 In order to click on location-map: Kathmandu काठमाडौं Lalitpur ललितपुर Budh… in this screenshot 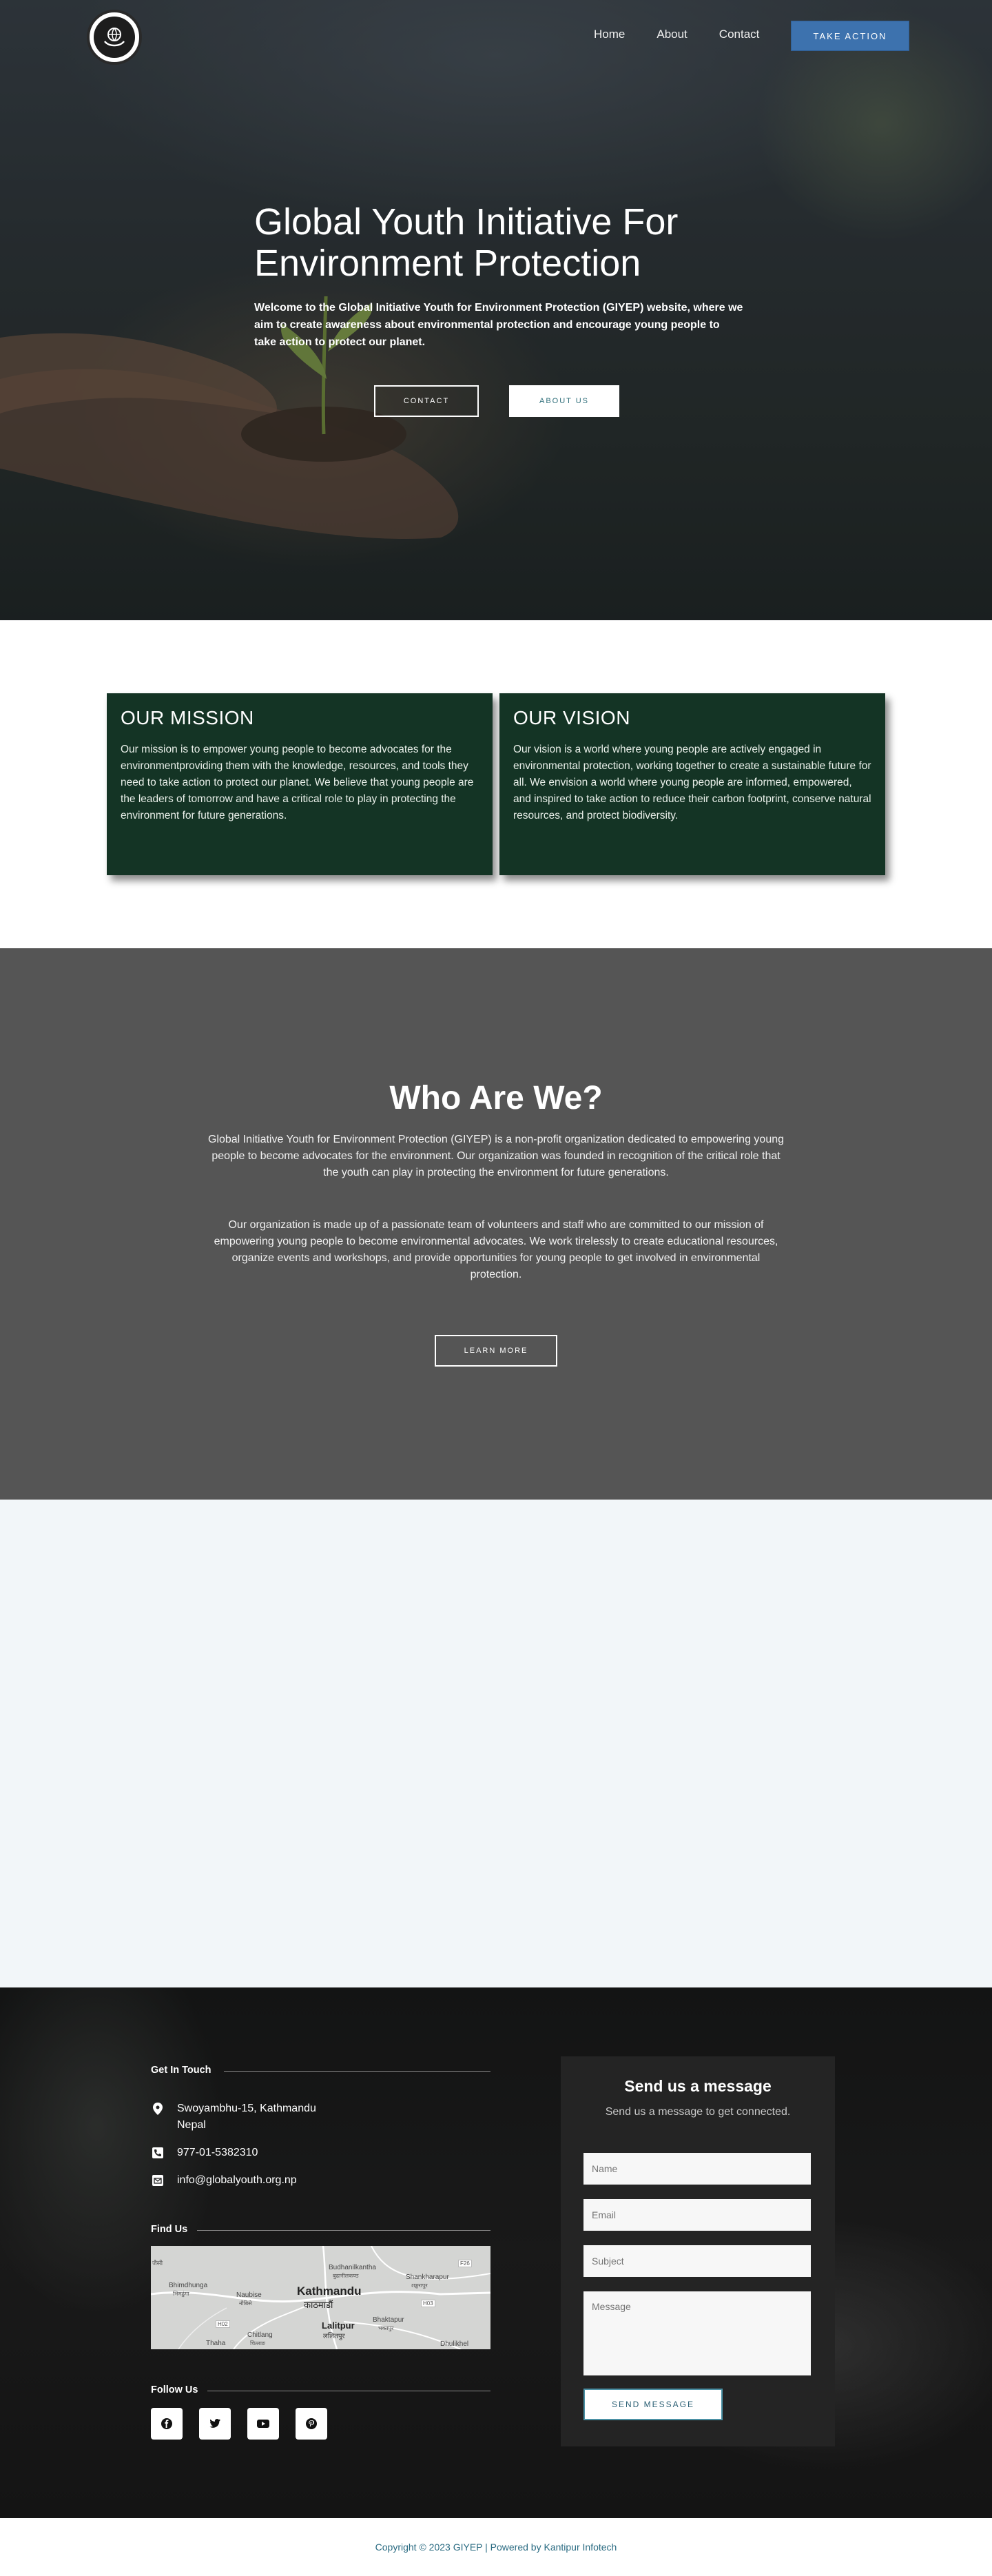, I will do `click(320, 2297)`.